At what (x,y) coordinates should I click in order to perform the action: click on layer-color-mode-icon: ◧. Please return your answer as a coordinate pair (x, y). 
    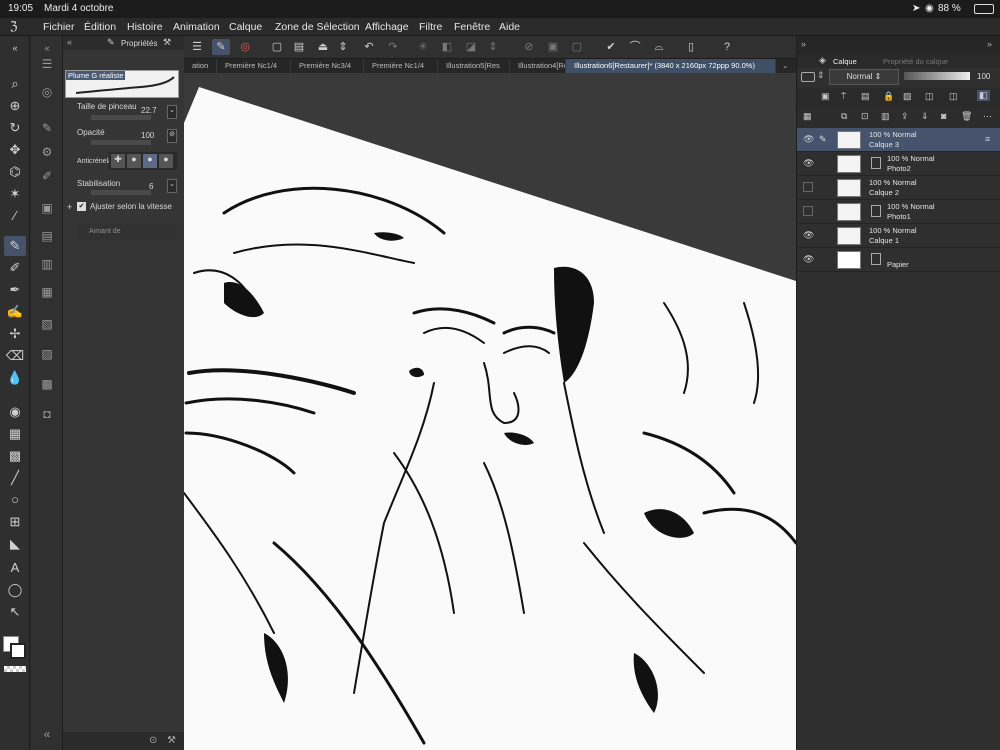
    Looking at the image, I should click on (983, 95).